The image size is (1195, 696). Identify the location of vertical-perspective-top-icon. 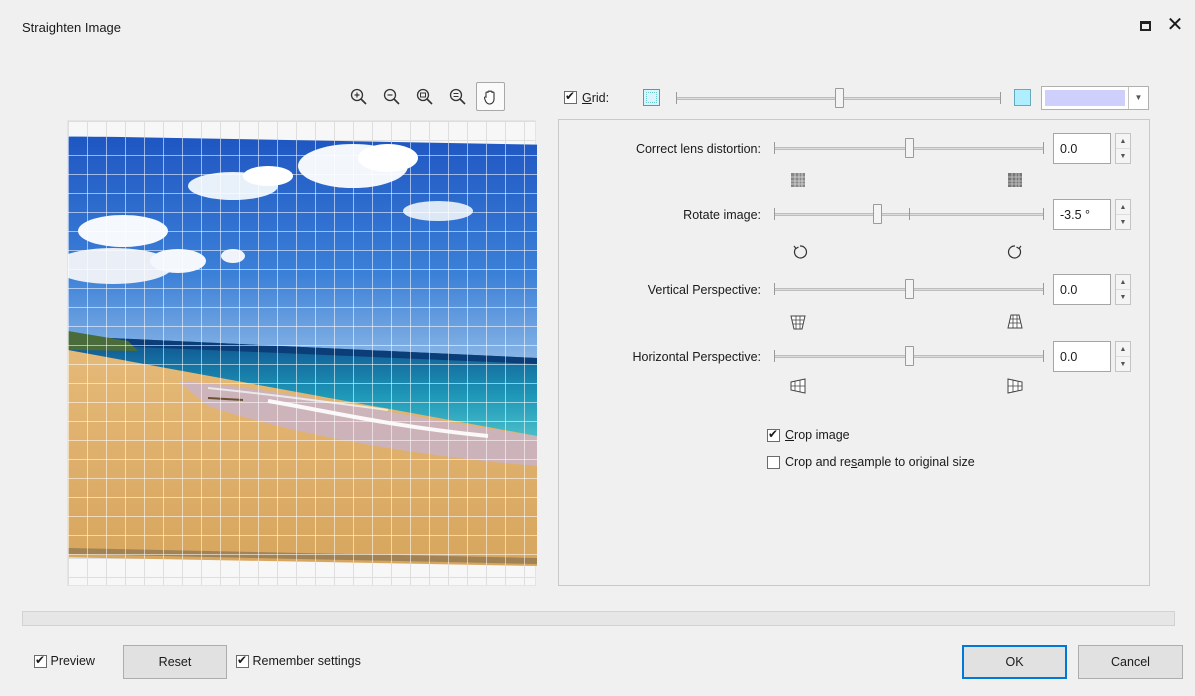
(798, 322).